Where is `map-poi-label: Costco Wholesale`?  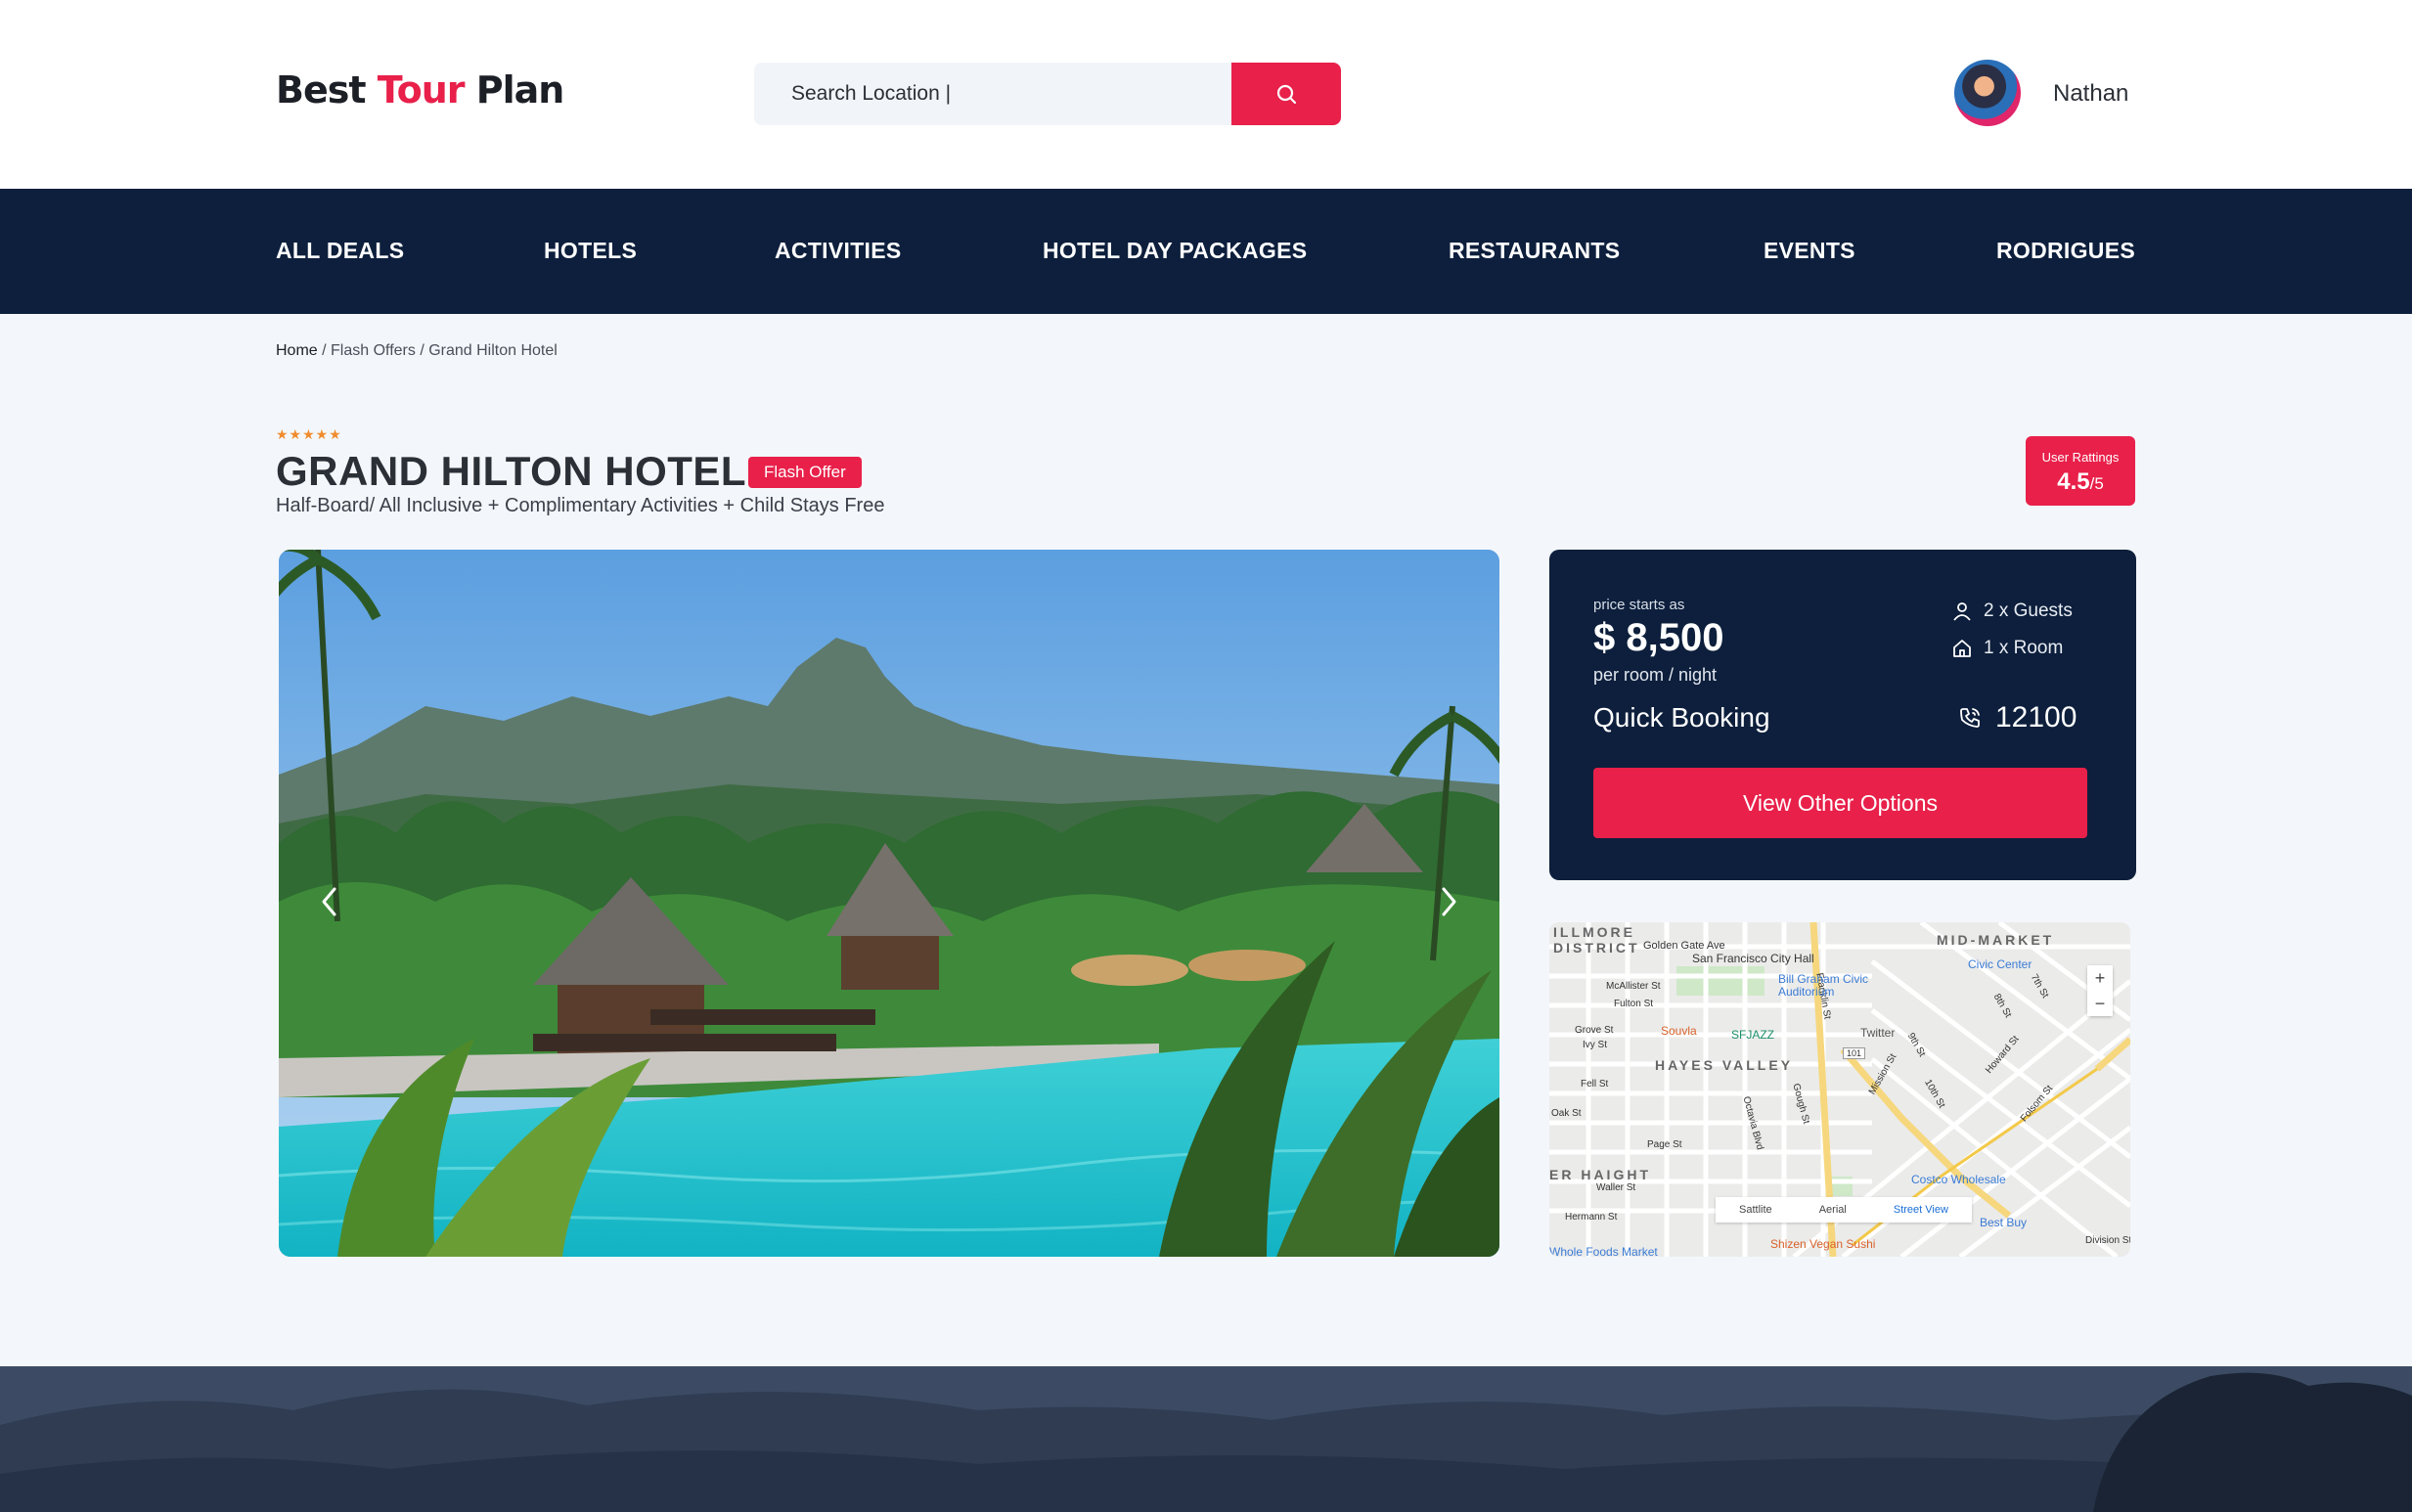 map-poi-label: Costco Wholesale is located at coordinates (1958, 1180).